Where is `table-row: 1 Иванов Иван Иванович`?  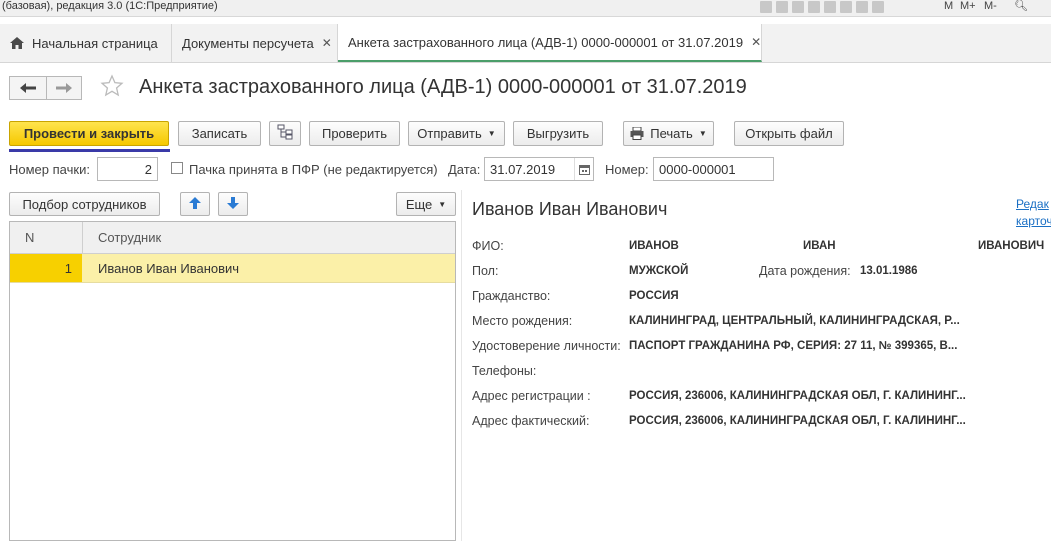
table-row: 1 Иванов Иван Иванович is located at coordinates (232, 268).